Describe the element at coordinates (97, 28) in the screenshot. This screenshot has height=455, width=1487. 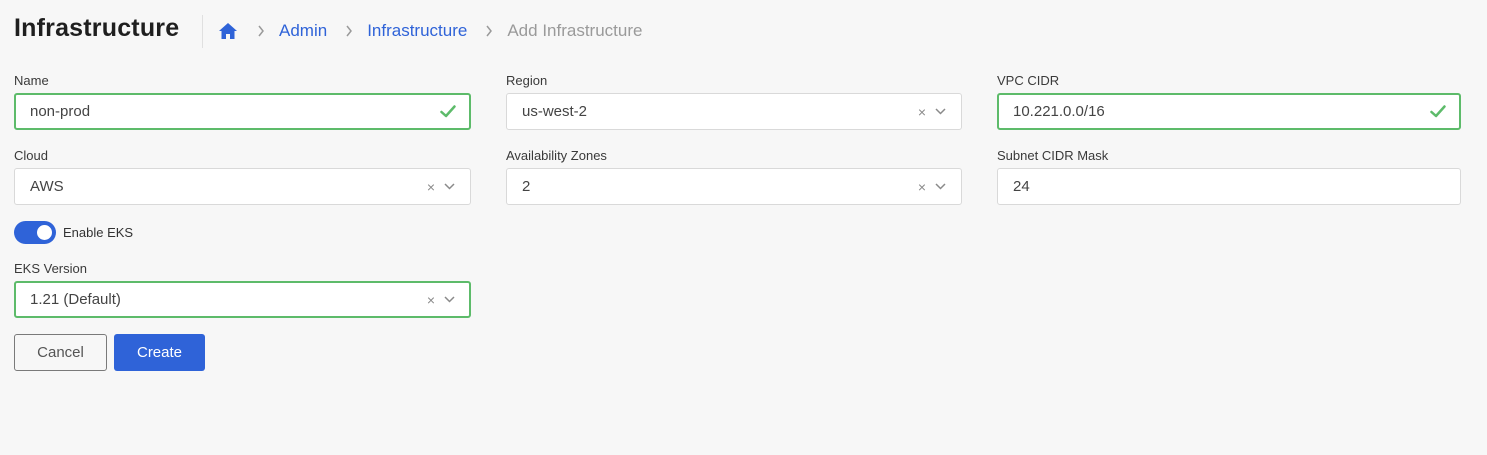
I see `page-title: Infrastructure` at that location.